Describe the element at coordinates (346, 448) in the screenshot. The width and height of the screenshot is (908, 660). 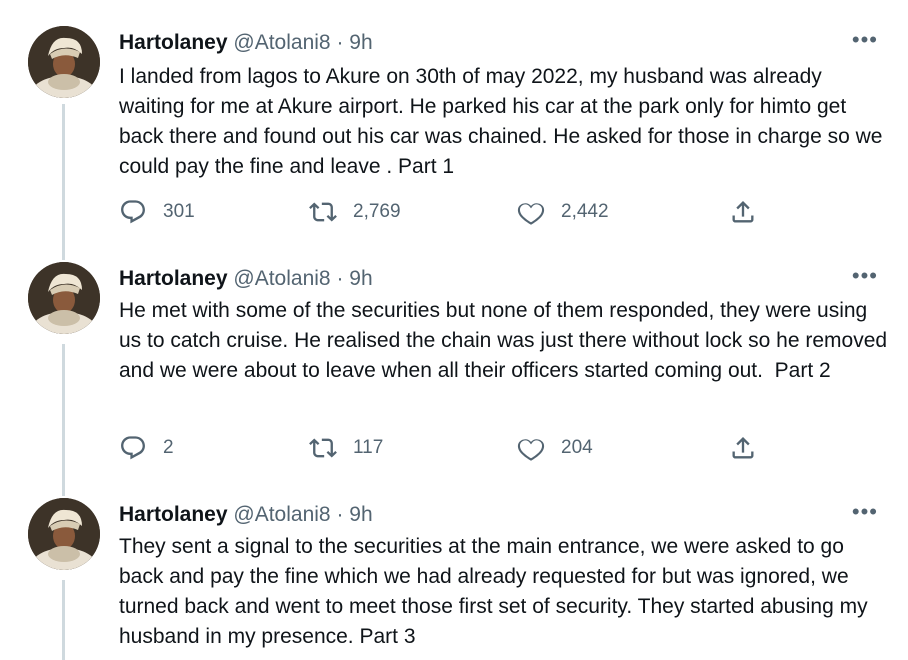
I see `retweet-button: 117` at that location.